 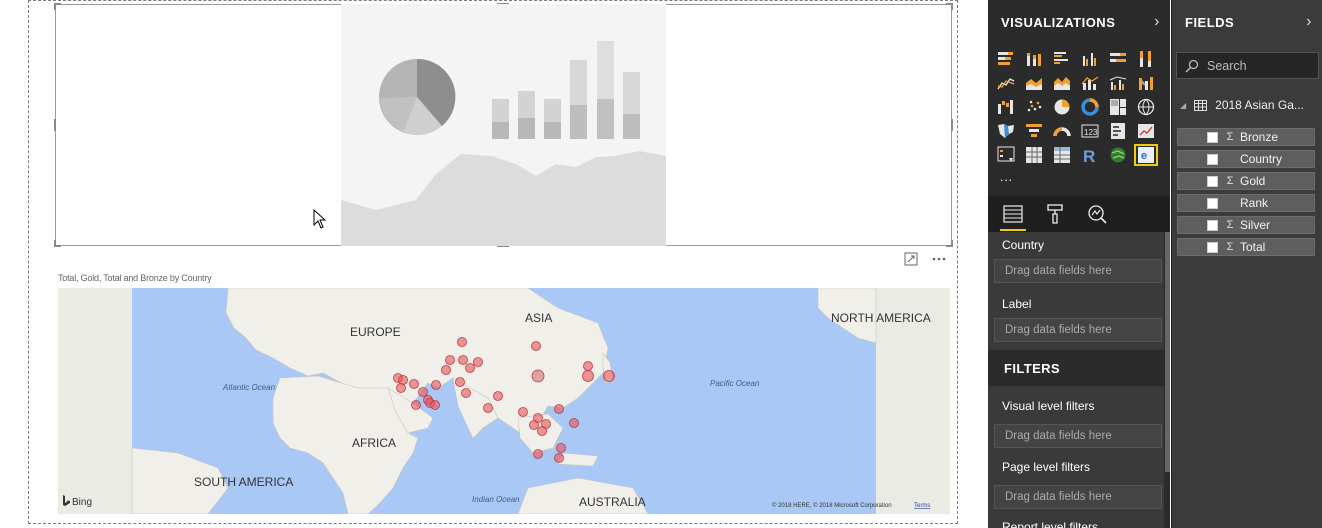 What do you see at coordinates (1078, 497) in the screenshot?
I see `page-filters-dropzone: Drag data fields here` at bounding box center [1078, 497].